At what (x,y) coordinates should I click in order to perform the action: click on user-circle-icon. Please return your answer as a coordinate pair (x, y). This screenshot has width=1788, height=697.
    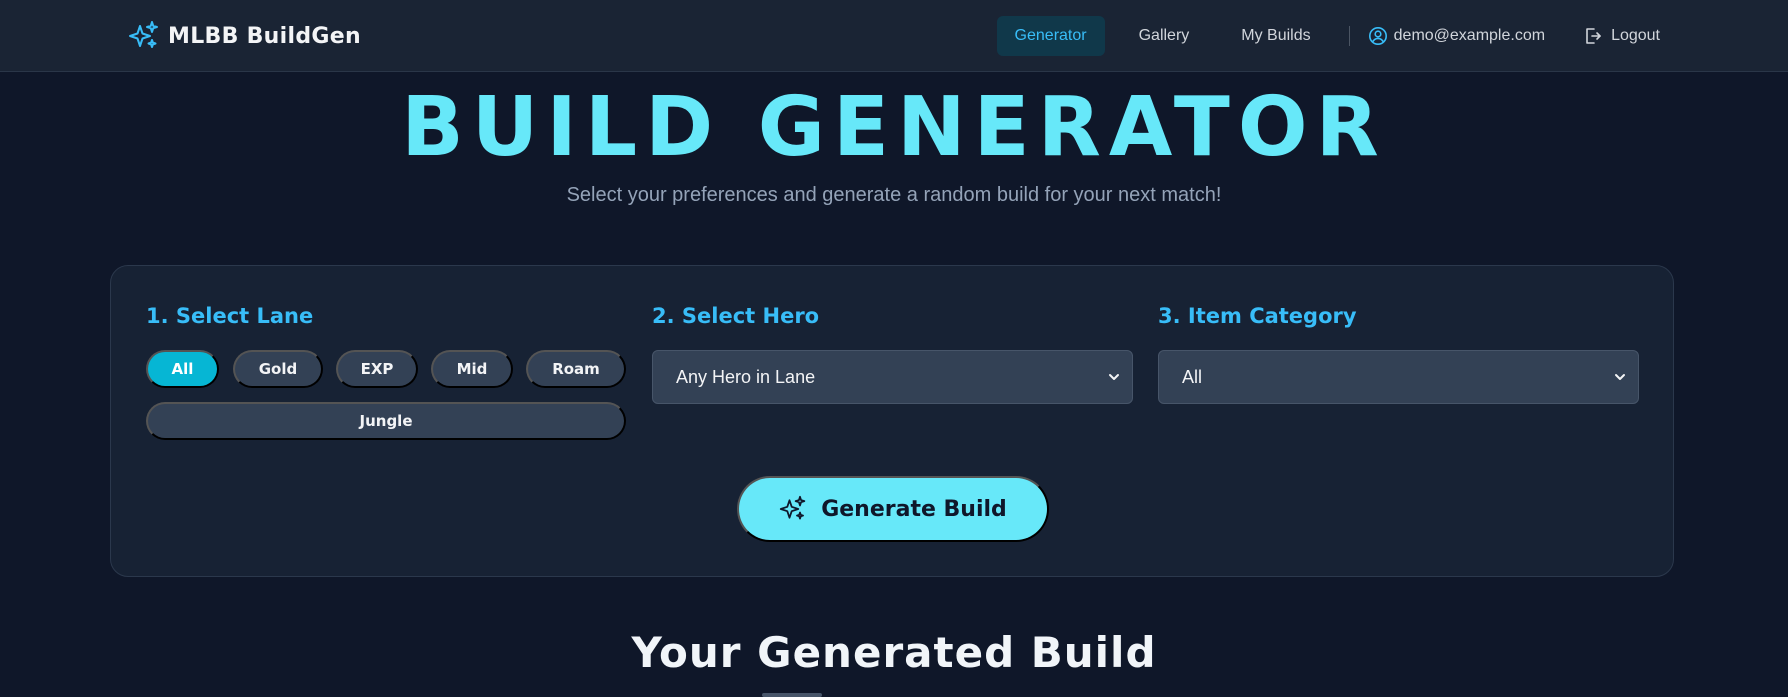
    Looking at the image, I should click on (1377, 36).